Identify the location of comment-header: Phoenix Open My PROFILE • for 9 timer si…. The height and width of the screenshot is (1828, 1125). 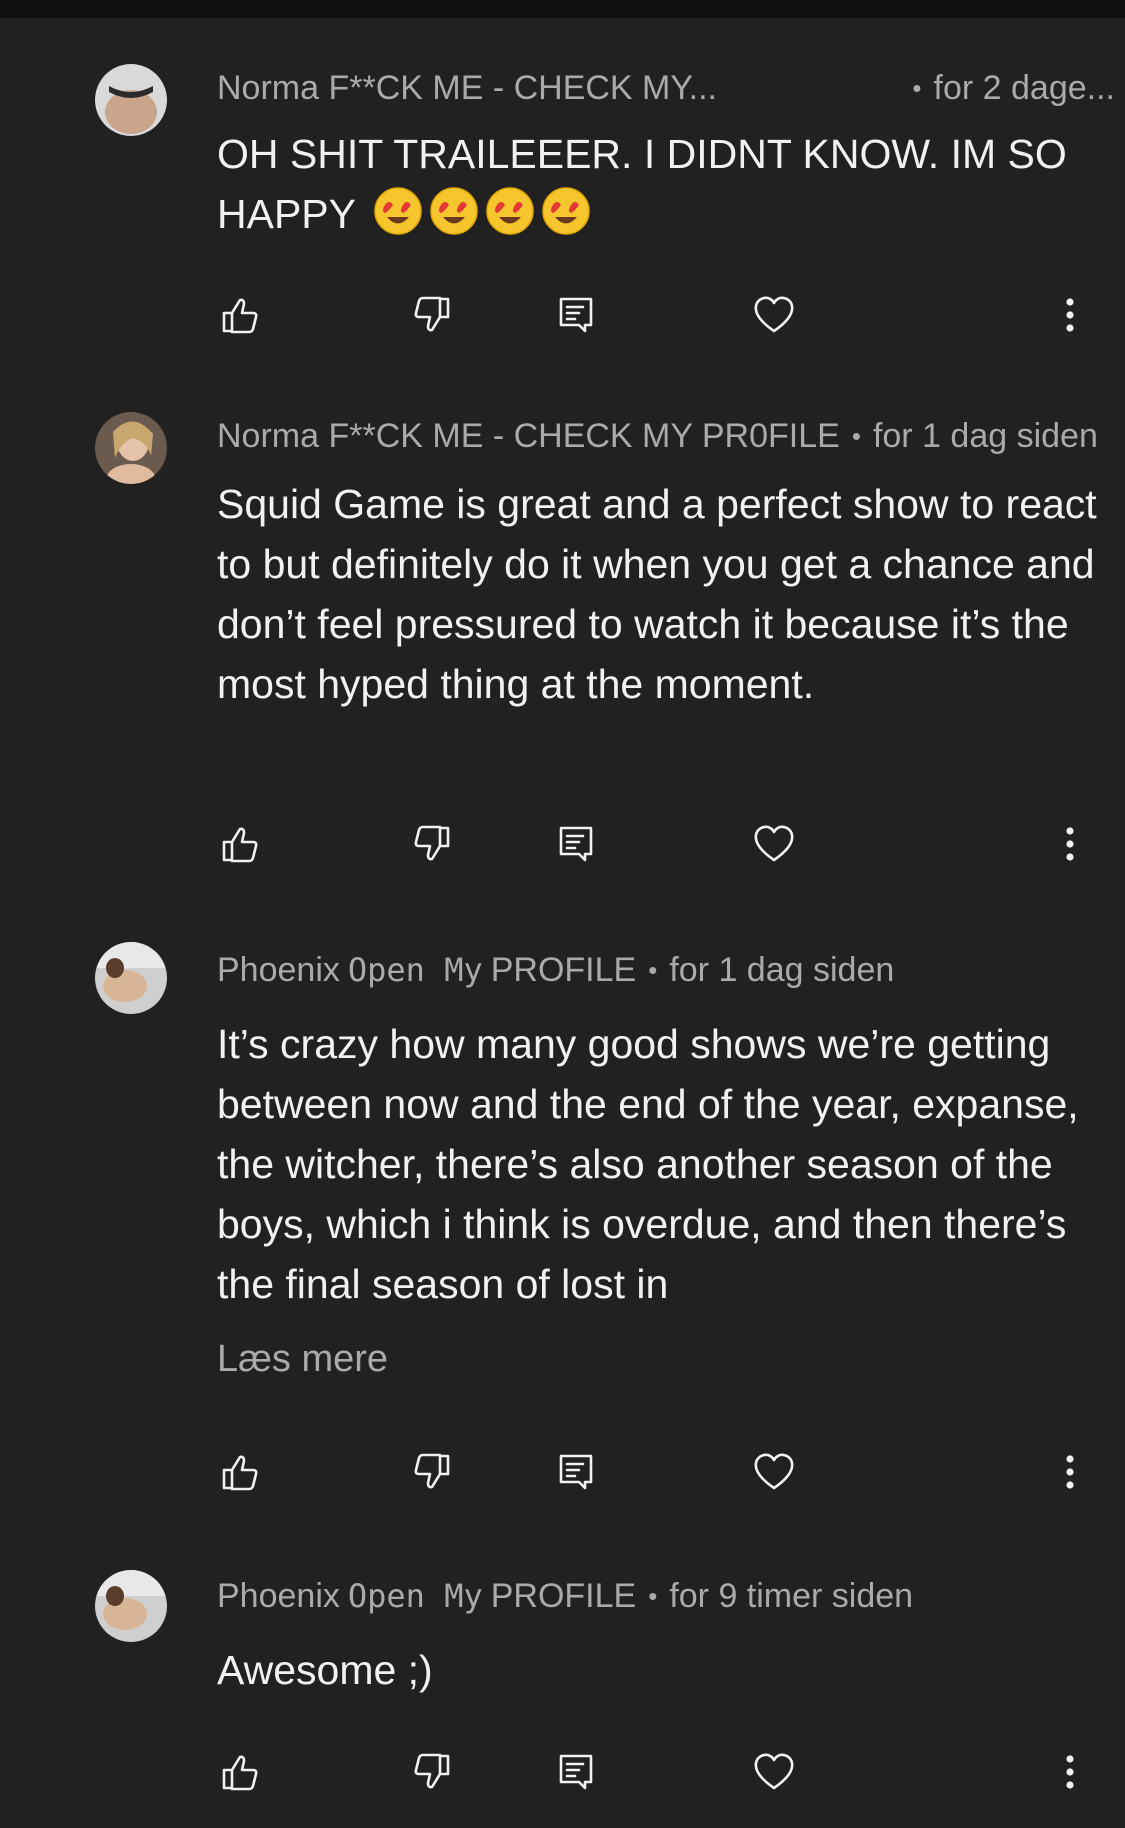
(666, 1596).